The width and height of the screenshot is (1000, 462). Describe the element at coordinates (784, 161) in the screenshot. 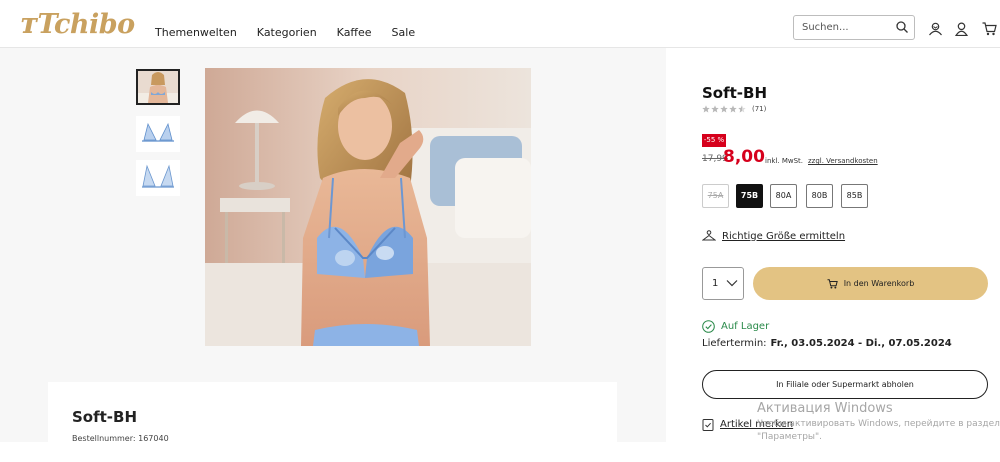

I see `vat-note: inkl. MwSt.` at that location.